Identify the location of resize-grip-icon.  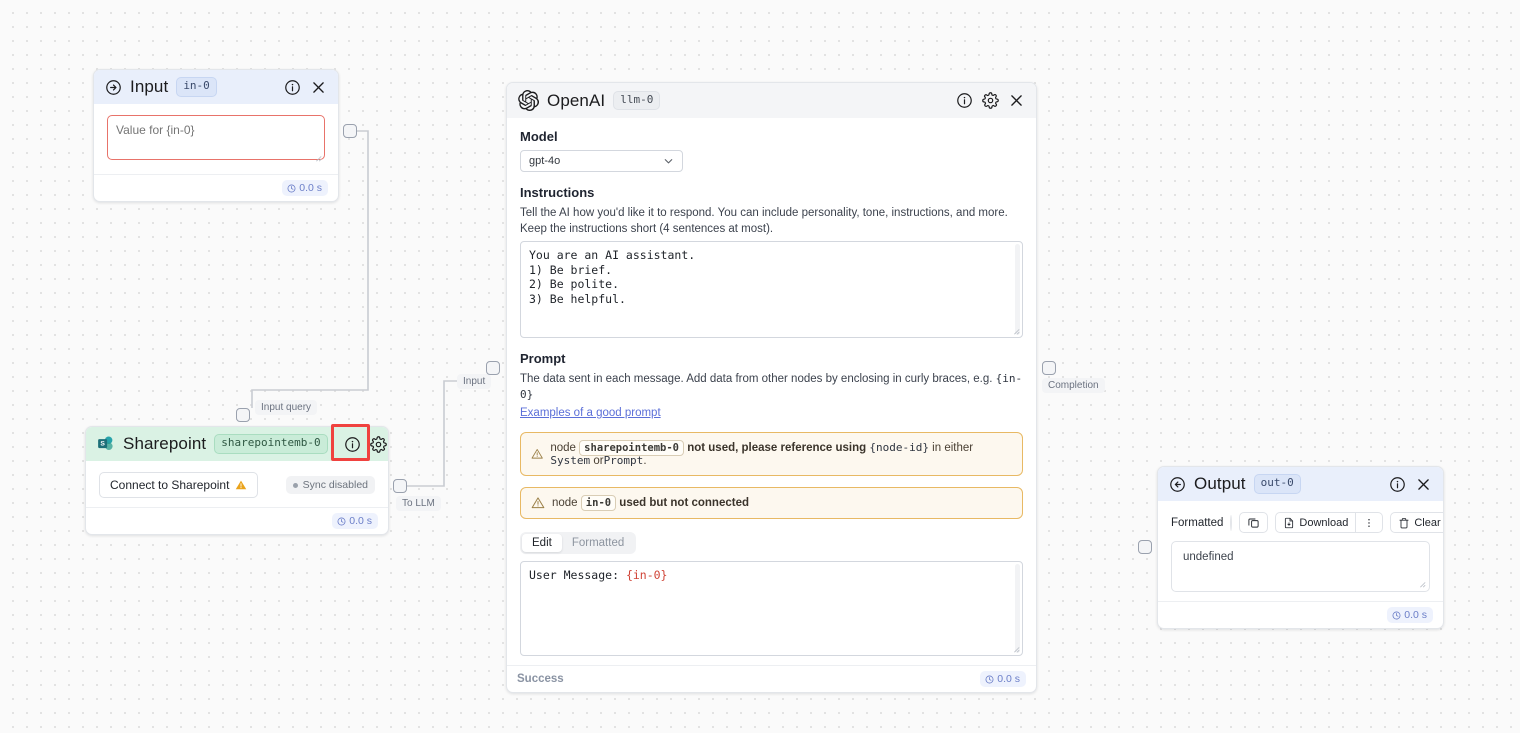
(1423, 585).